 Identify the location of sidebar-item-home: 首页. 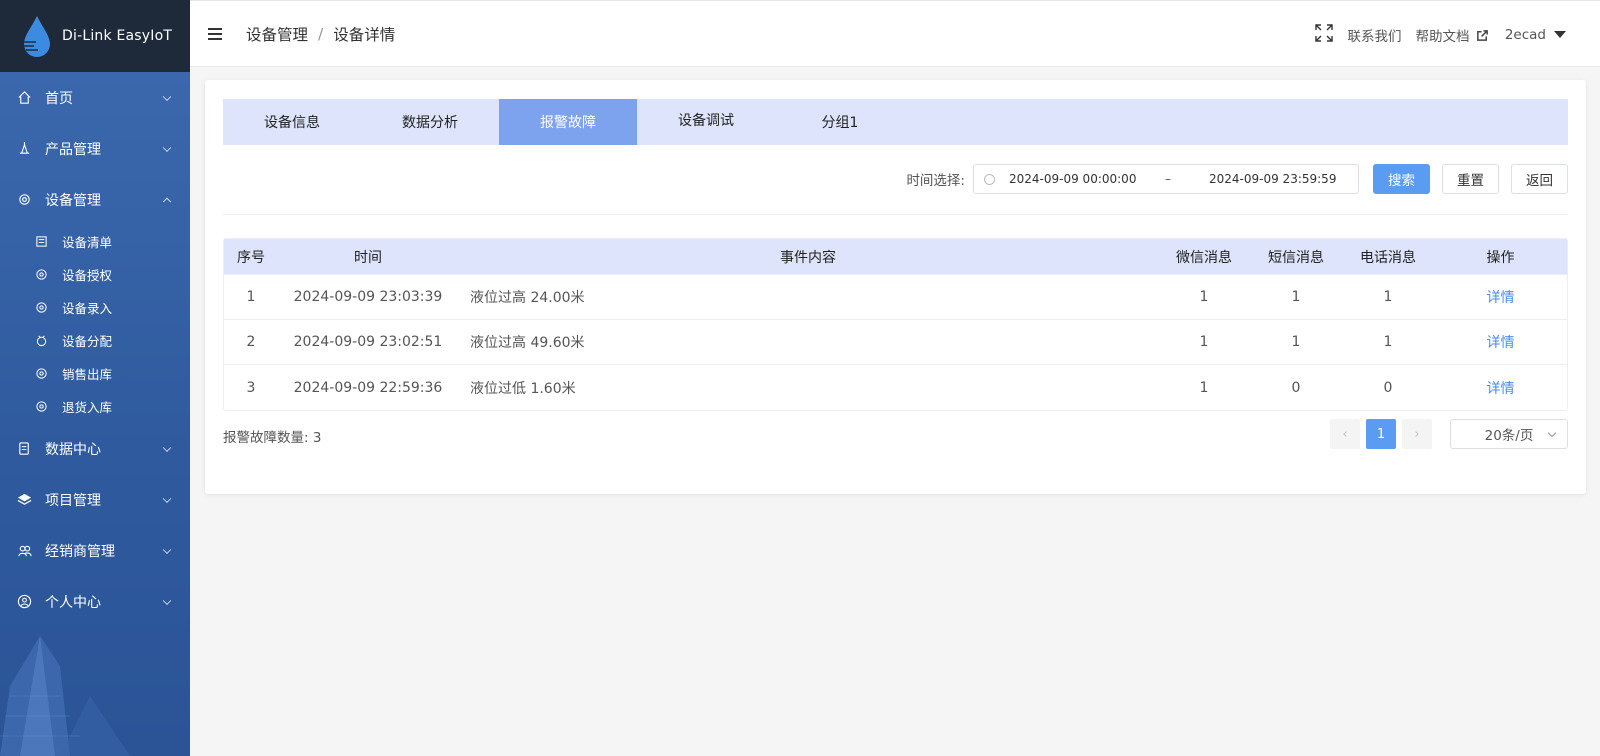
(95, 97).